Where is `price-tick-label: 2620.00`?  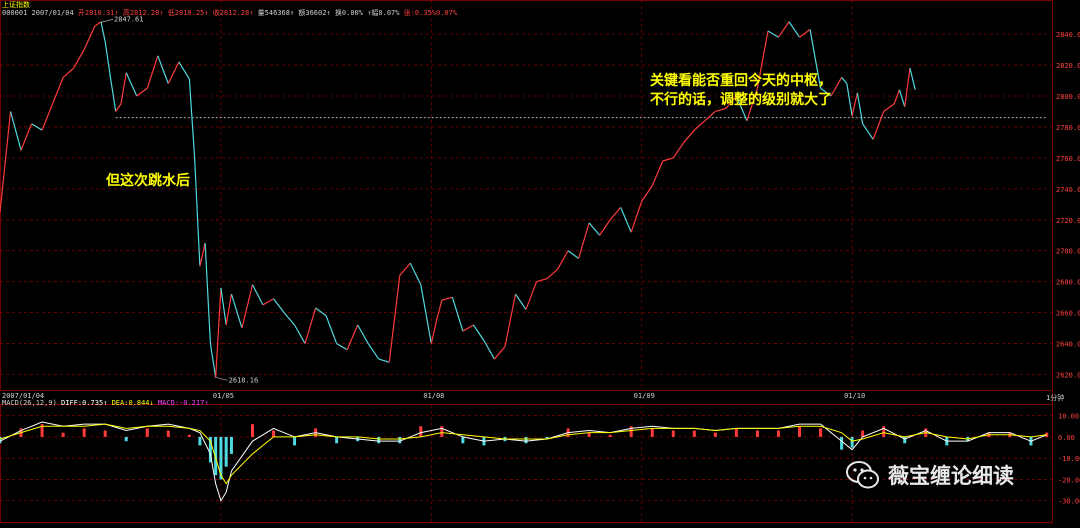
price-tick-label: 2620.00 is located at coordinates (1068, 376).